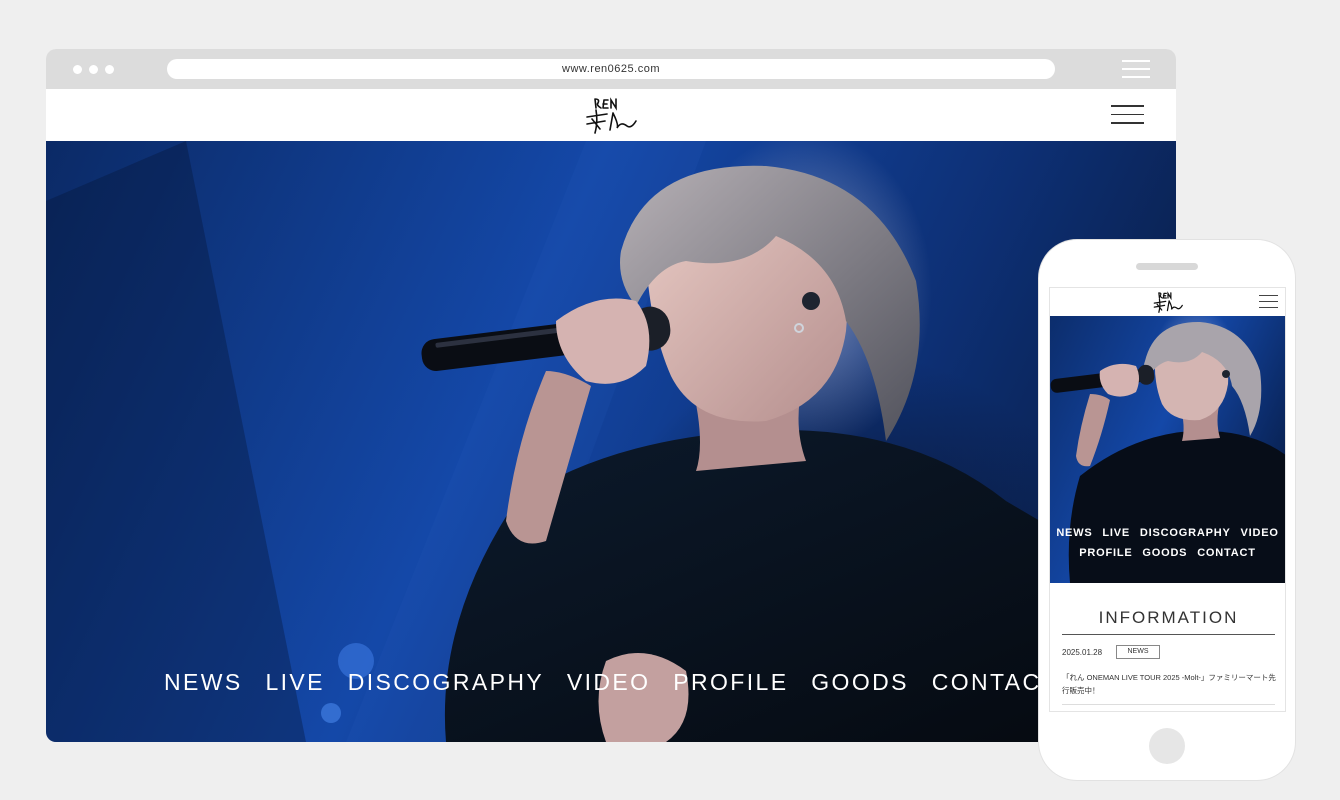 This screenshot has height=800, width=1340. Describe the element at coordinates (1259, 533) in the screenshot. I see `mobile-nav-video: VIDEO` at that location.